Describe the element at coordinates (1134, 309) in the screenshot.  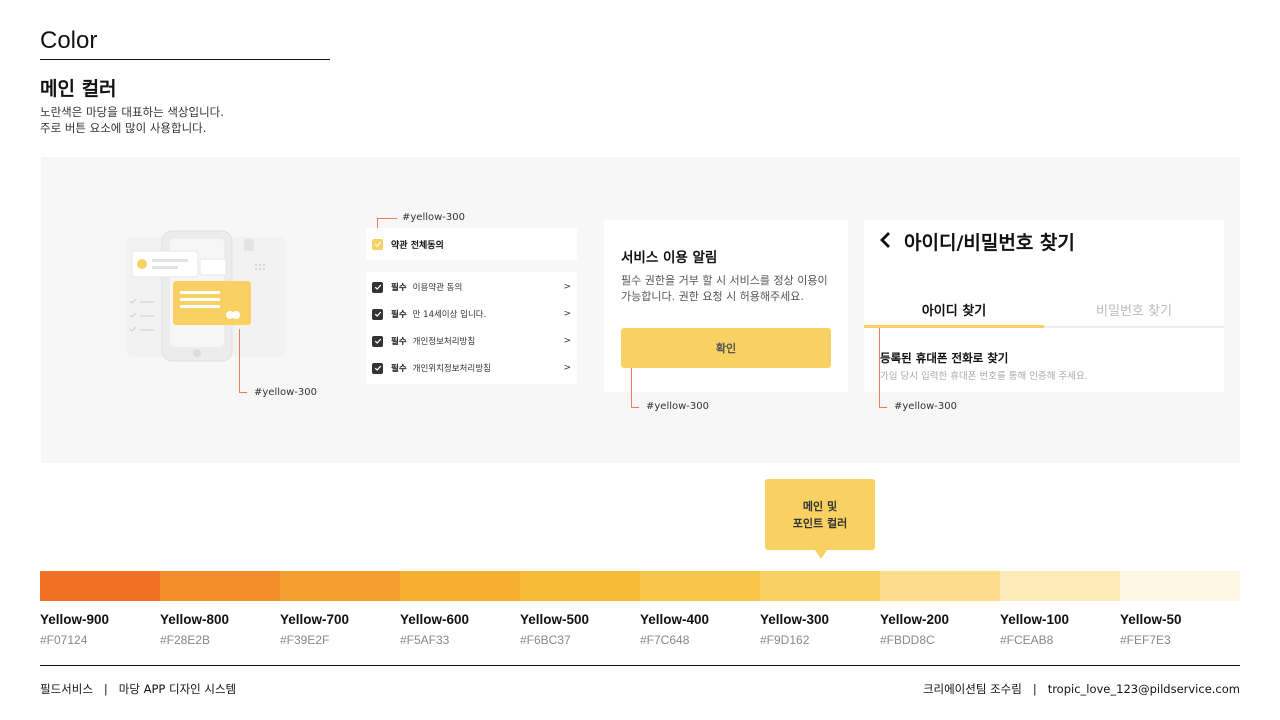
I see `tab-find-password: 비밀번호 찾기` at that location.